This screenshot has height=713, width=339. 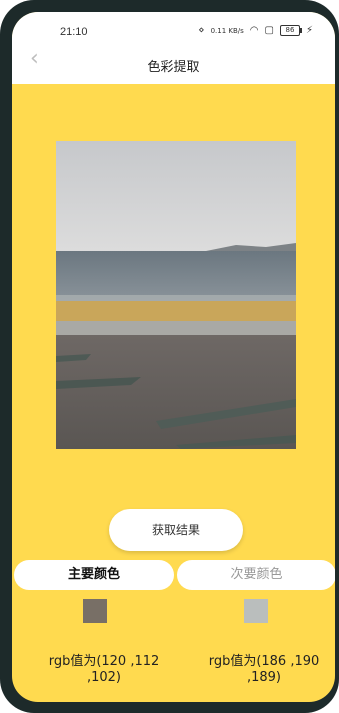 What do you see at coordinates (95, 611) in the screenshot?
I see `primary-color-swatch` at bounding box center [95, 611].